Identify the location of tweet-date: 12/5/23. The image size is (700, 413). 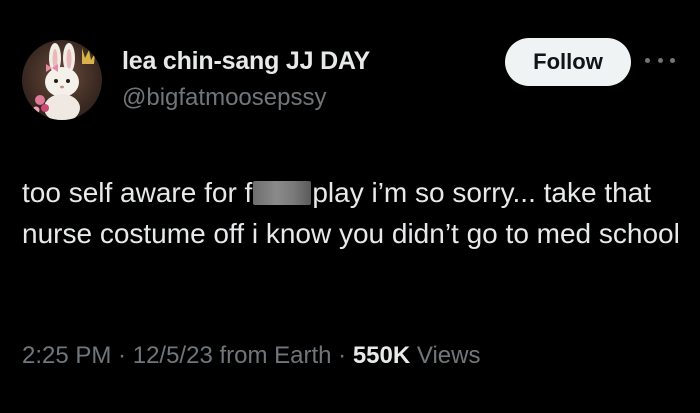
(173, 355).